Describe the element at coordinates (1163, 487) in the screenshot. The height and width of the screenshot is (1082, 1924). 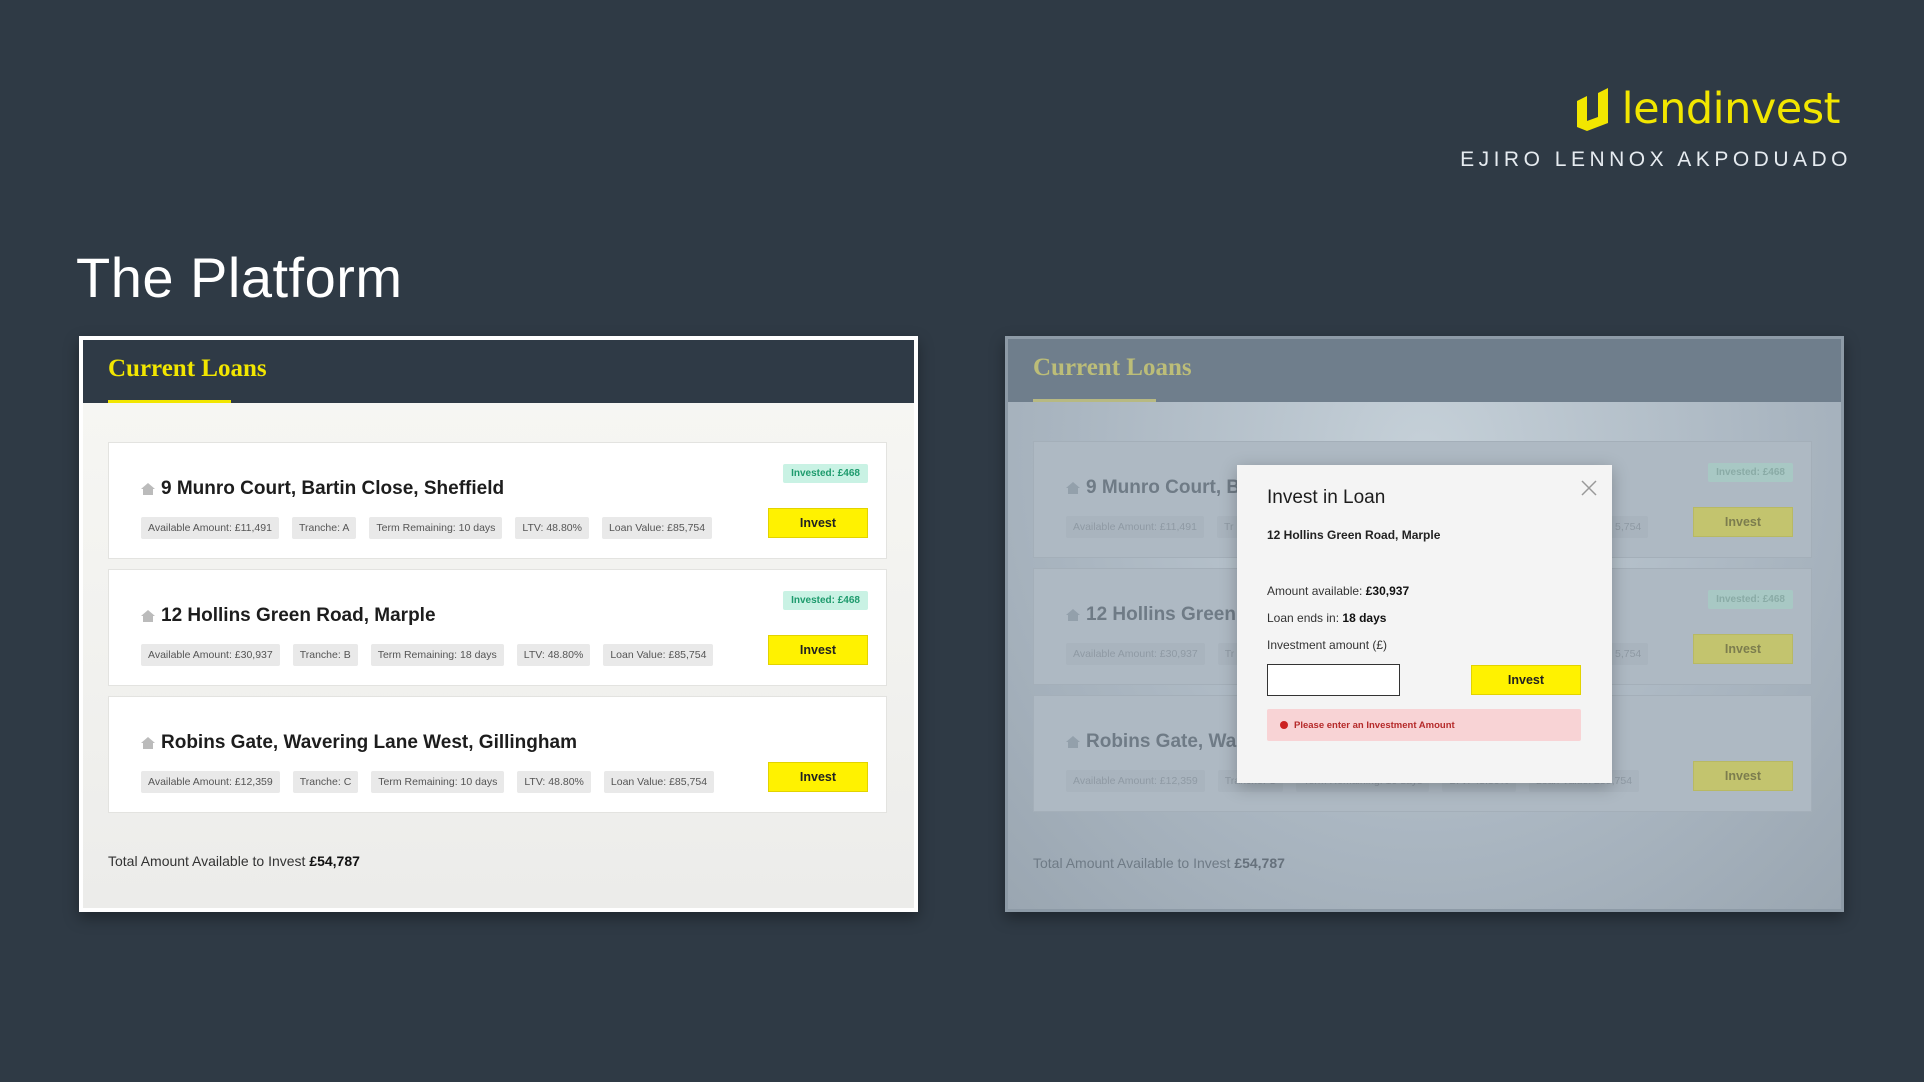
I see `loan-address: 9 Munro Court, B` at that location.